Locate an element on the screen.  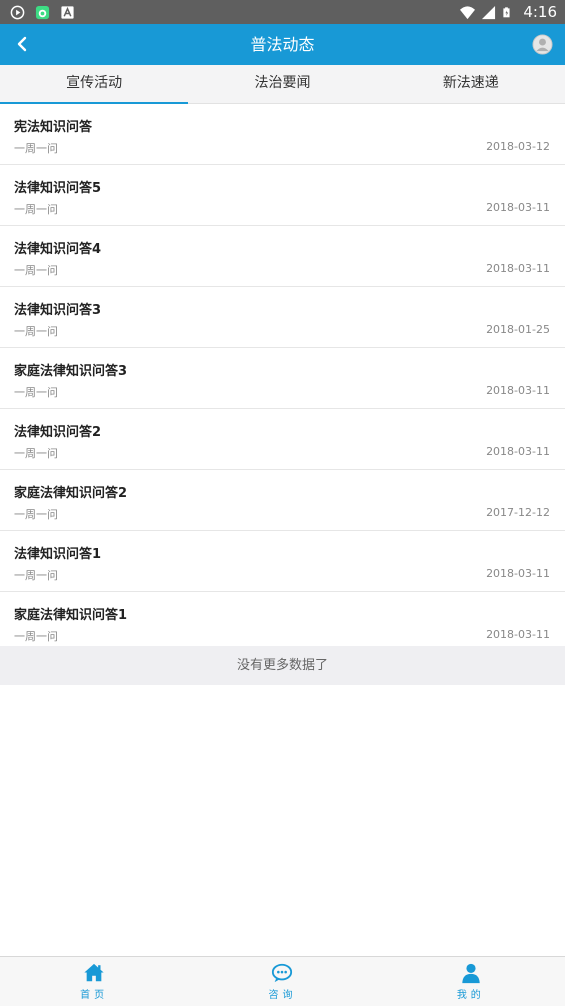
list-item: 法律知识问答2 一周一问 2018-03-11 is located at coordinates (282, 439).